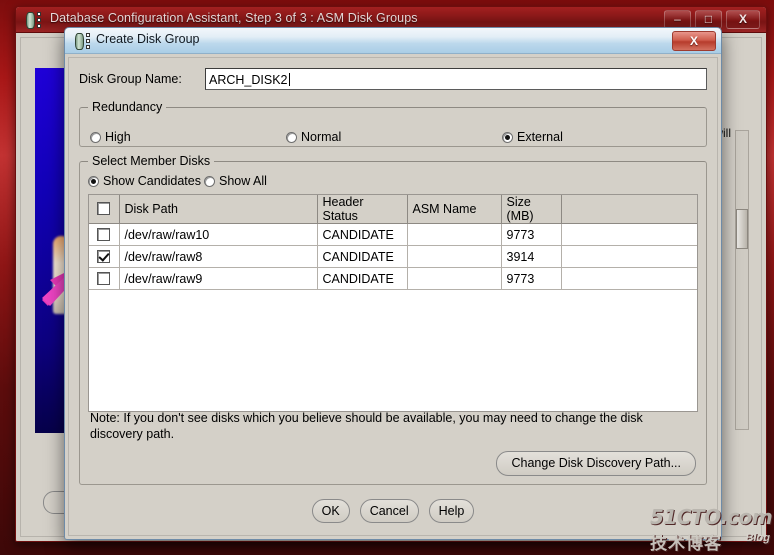  Describe the element at coordinates (130, 79) in the screenshot. I see `disk-group-name-label: Disk Group Name:` at that location.